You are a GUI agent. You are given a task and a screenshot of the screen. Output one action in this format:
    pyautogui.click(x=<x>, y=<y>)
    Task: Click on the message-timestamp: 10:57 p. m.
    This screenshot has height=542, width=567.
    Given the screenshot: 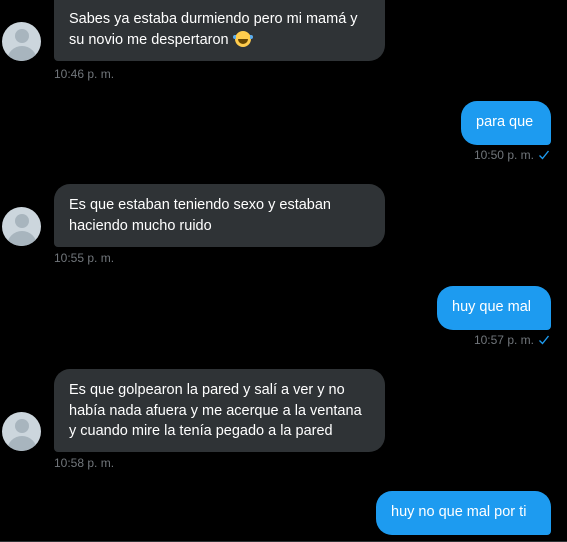 What is the action you would take?
    pyautogui.click(x=512, y=340)
    